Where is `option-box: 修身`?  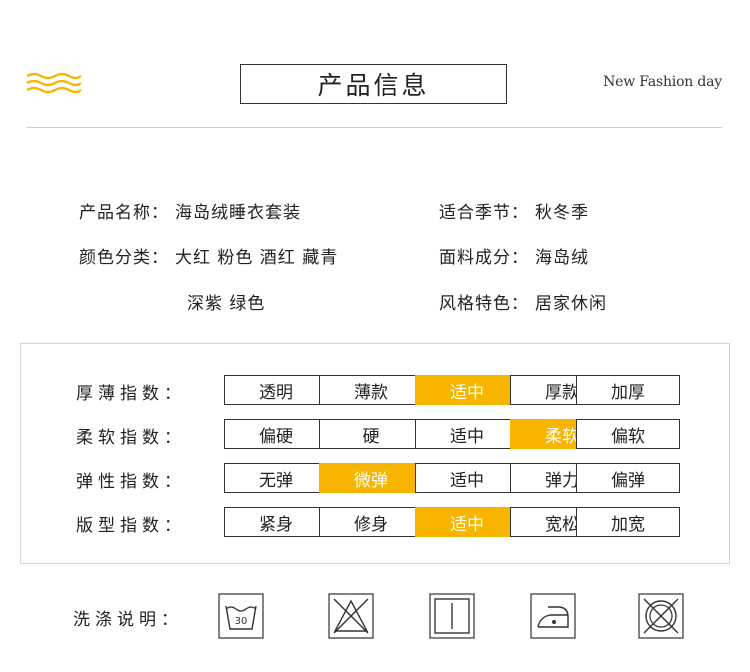 option-box: 修身 is located at coordinates (371, 522).